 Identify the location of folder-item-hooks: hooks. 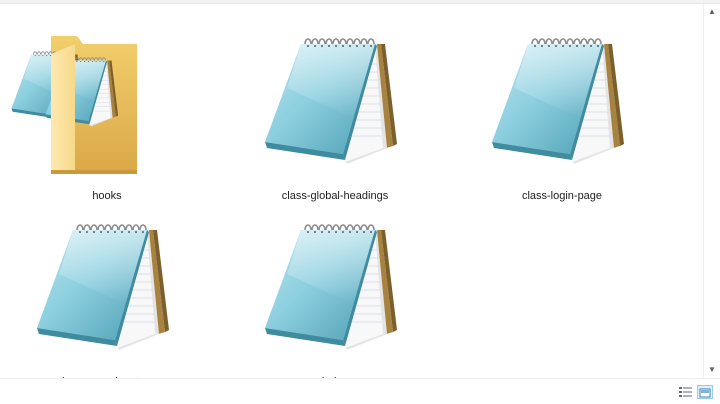
(107, 108).